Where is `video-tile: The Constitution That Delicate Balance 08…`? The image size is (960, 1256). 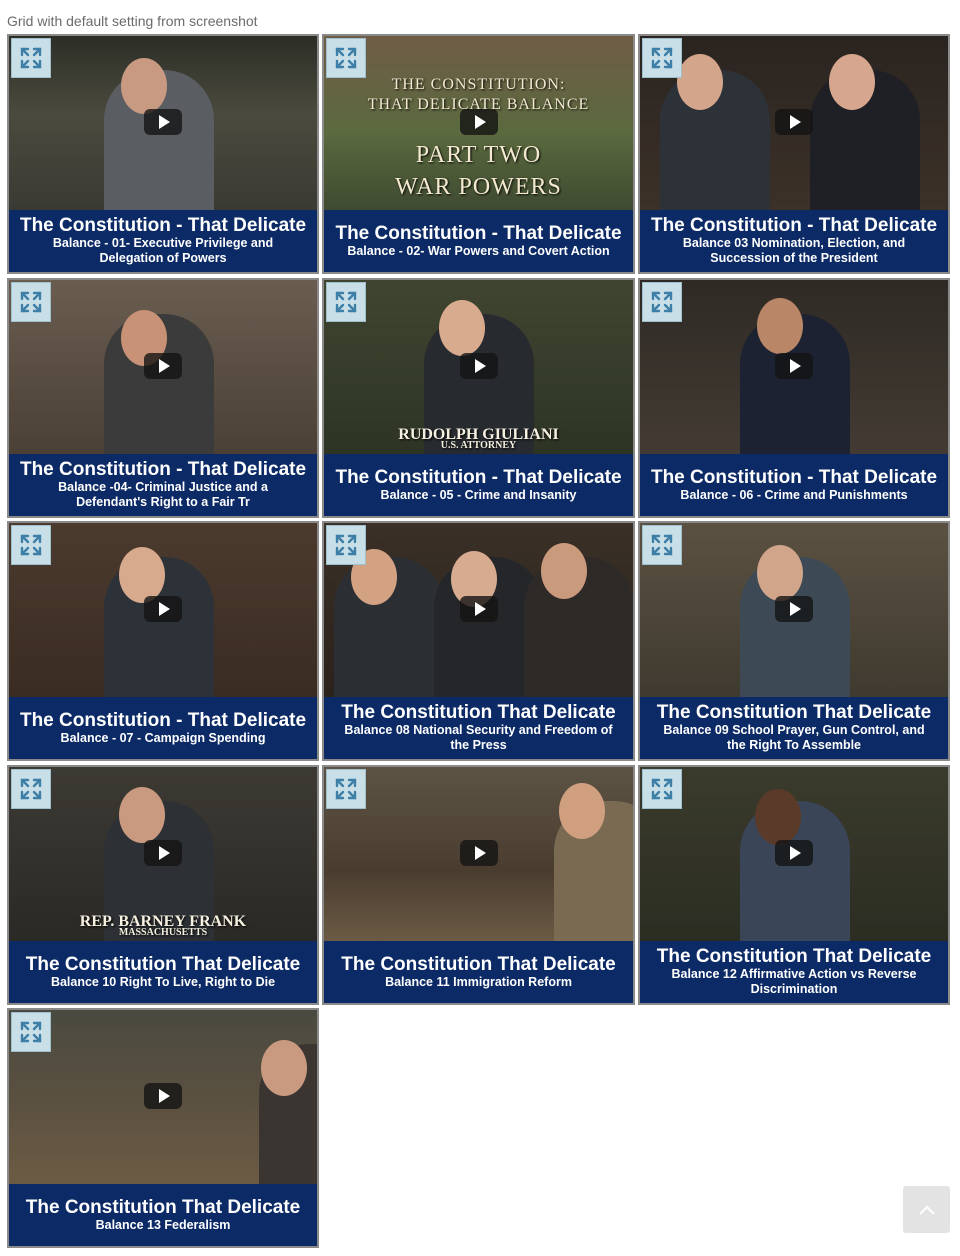
video-tile: The Constitution That Delicate Balance 08… is located at coordinates (478, 641).